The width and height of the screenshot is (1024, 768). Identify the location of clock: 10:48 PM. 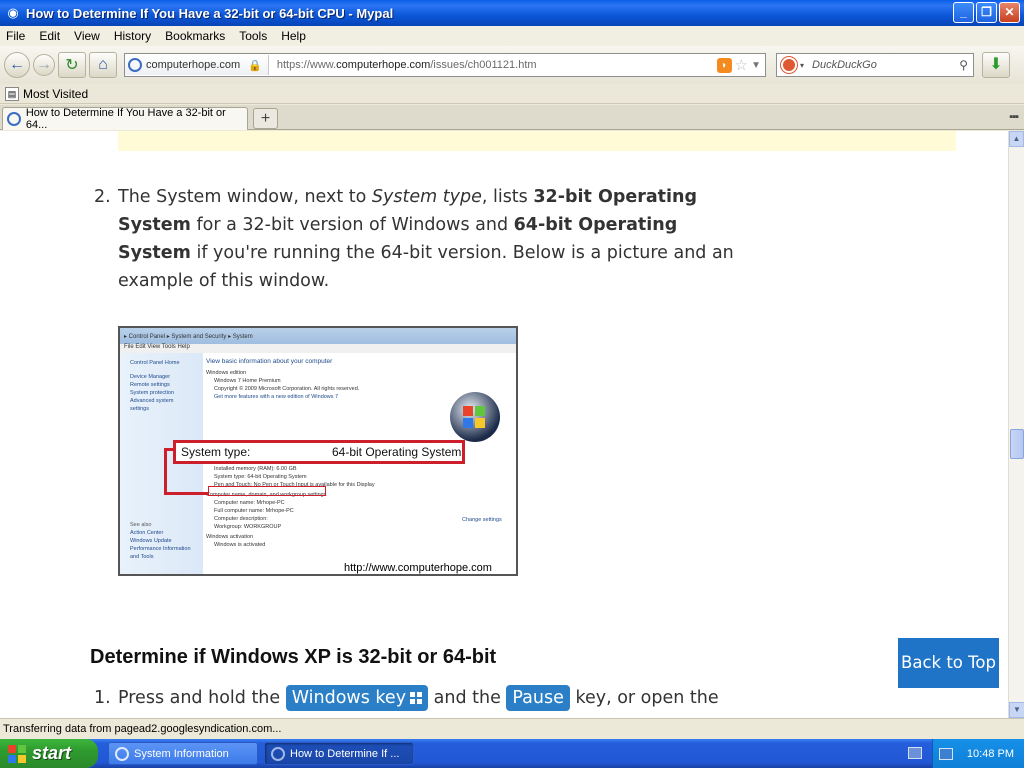
(990, 754).